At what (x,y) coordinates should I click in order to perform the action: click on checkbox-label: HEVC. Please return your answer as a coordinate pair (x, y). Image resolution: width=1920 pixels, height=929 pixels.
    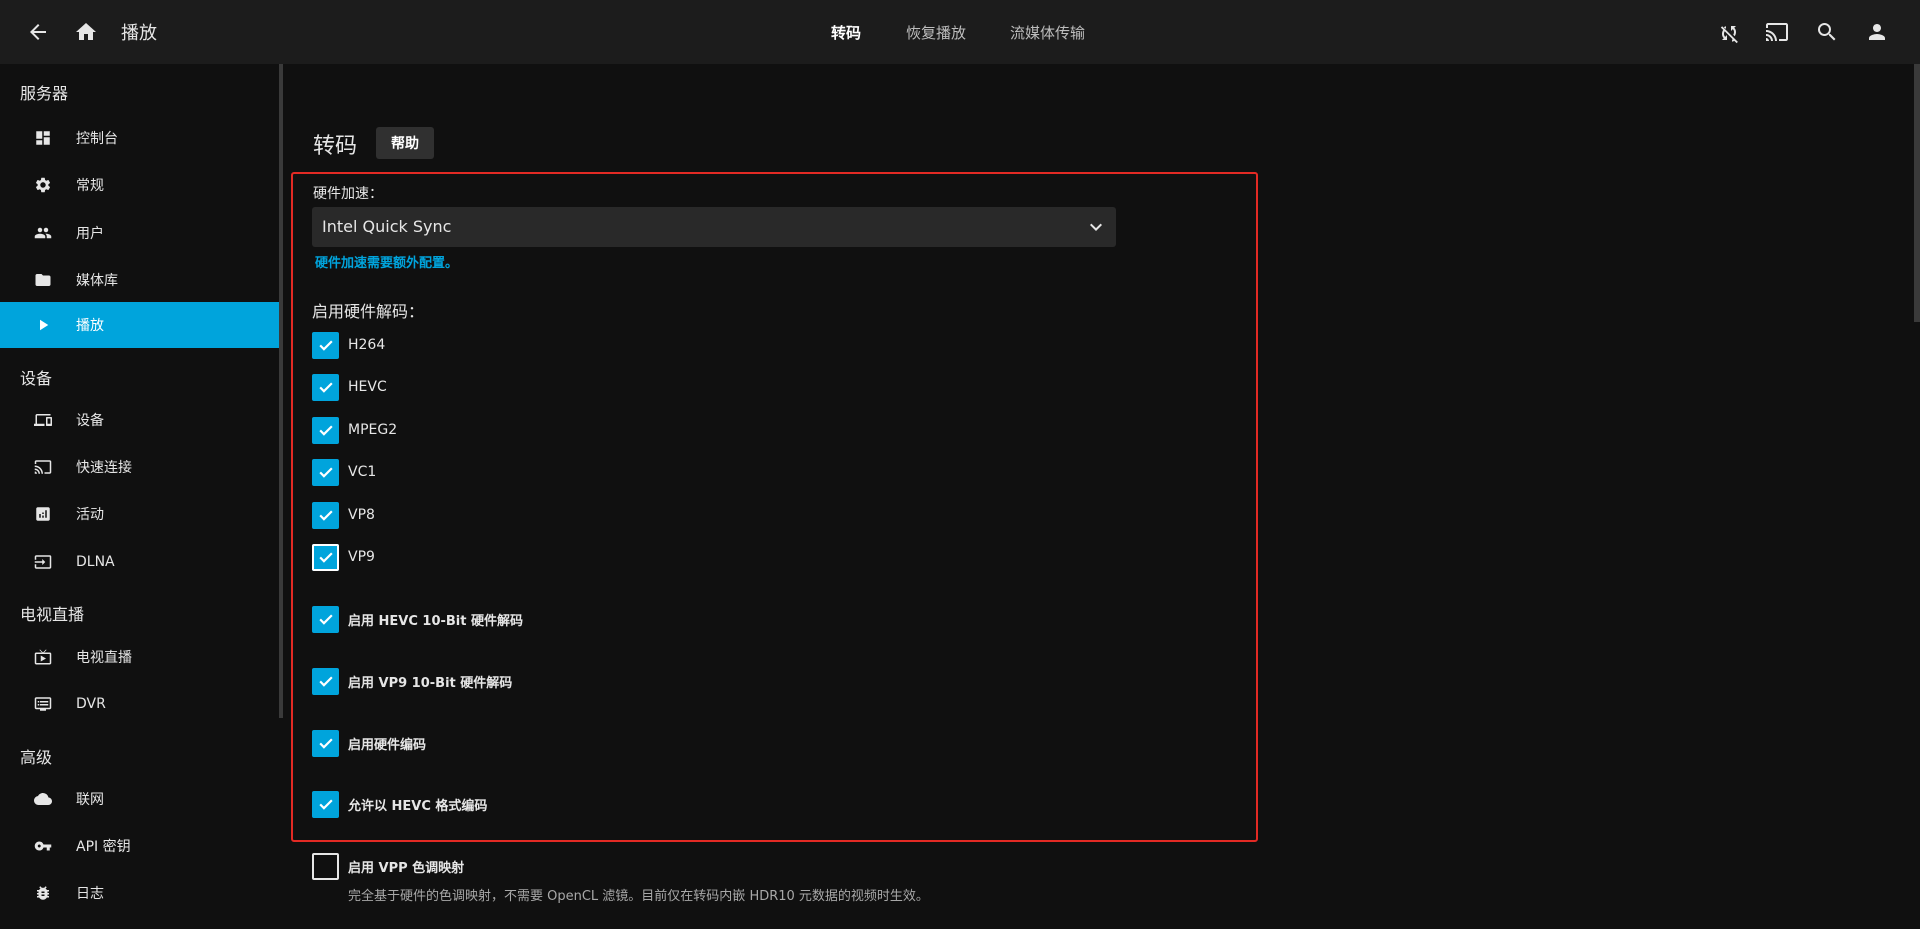
    Looking at the image, I should click on (367, 387).